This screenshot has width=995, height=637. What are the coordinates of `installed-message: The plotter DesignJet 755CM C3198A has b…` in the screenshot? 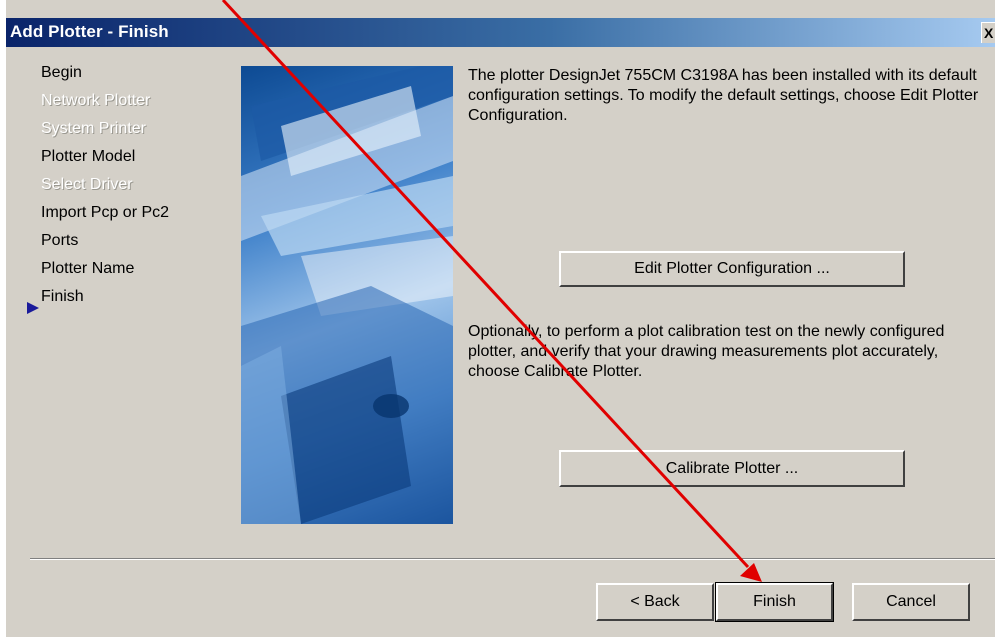 It's located at (723, 95).